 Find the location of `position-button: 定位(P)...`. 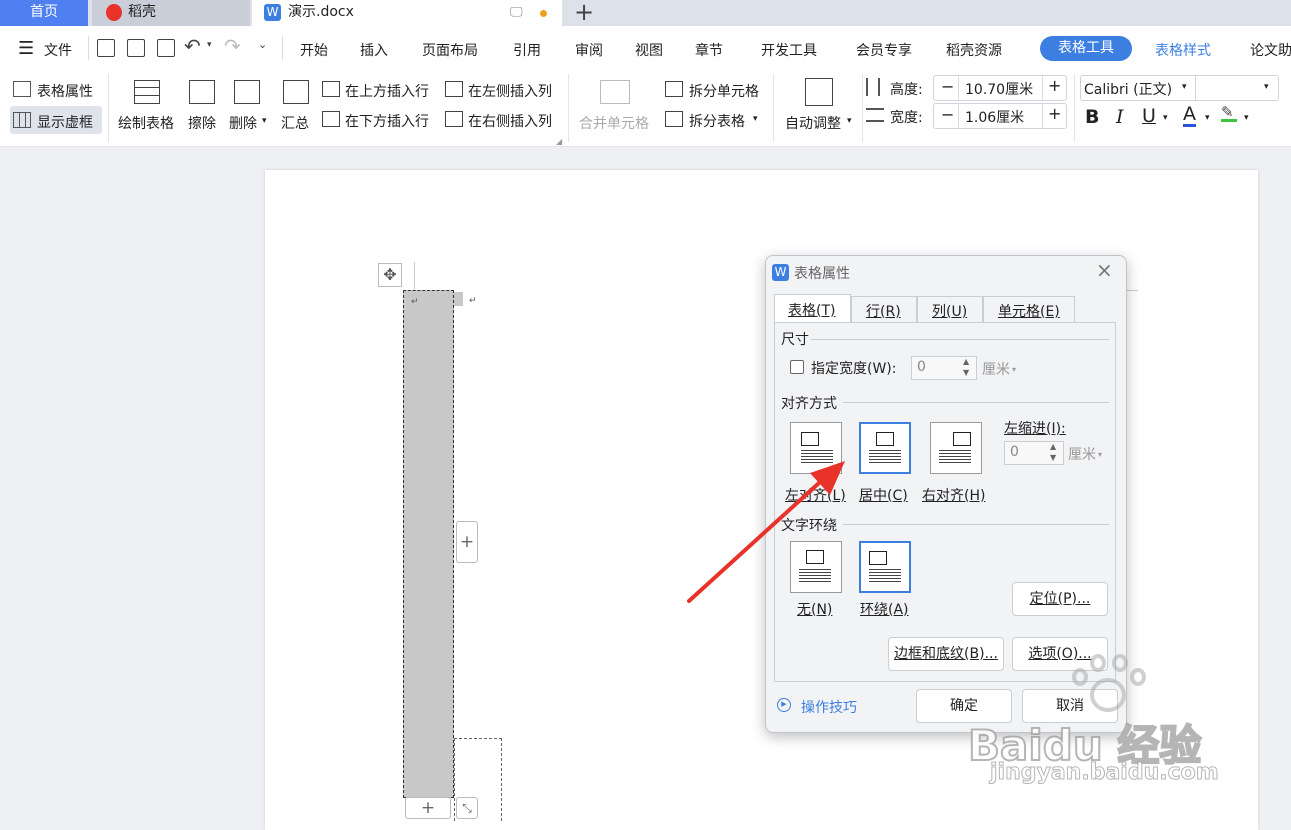

position-button: 定位(P)... is located at coordinates (1060, 599).